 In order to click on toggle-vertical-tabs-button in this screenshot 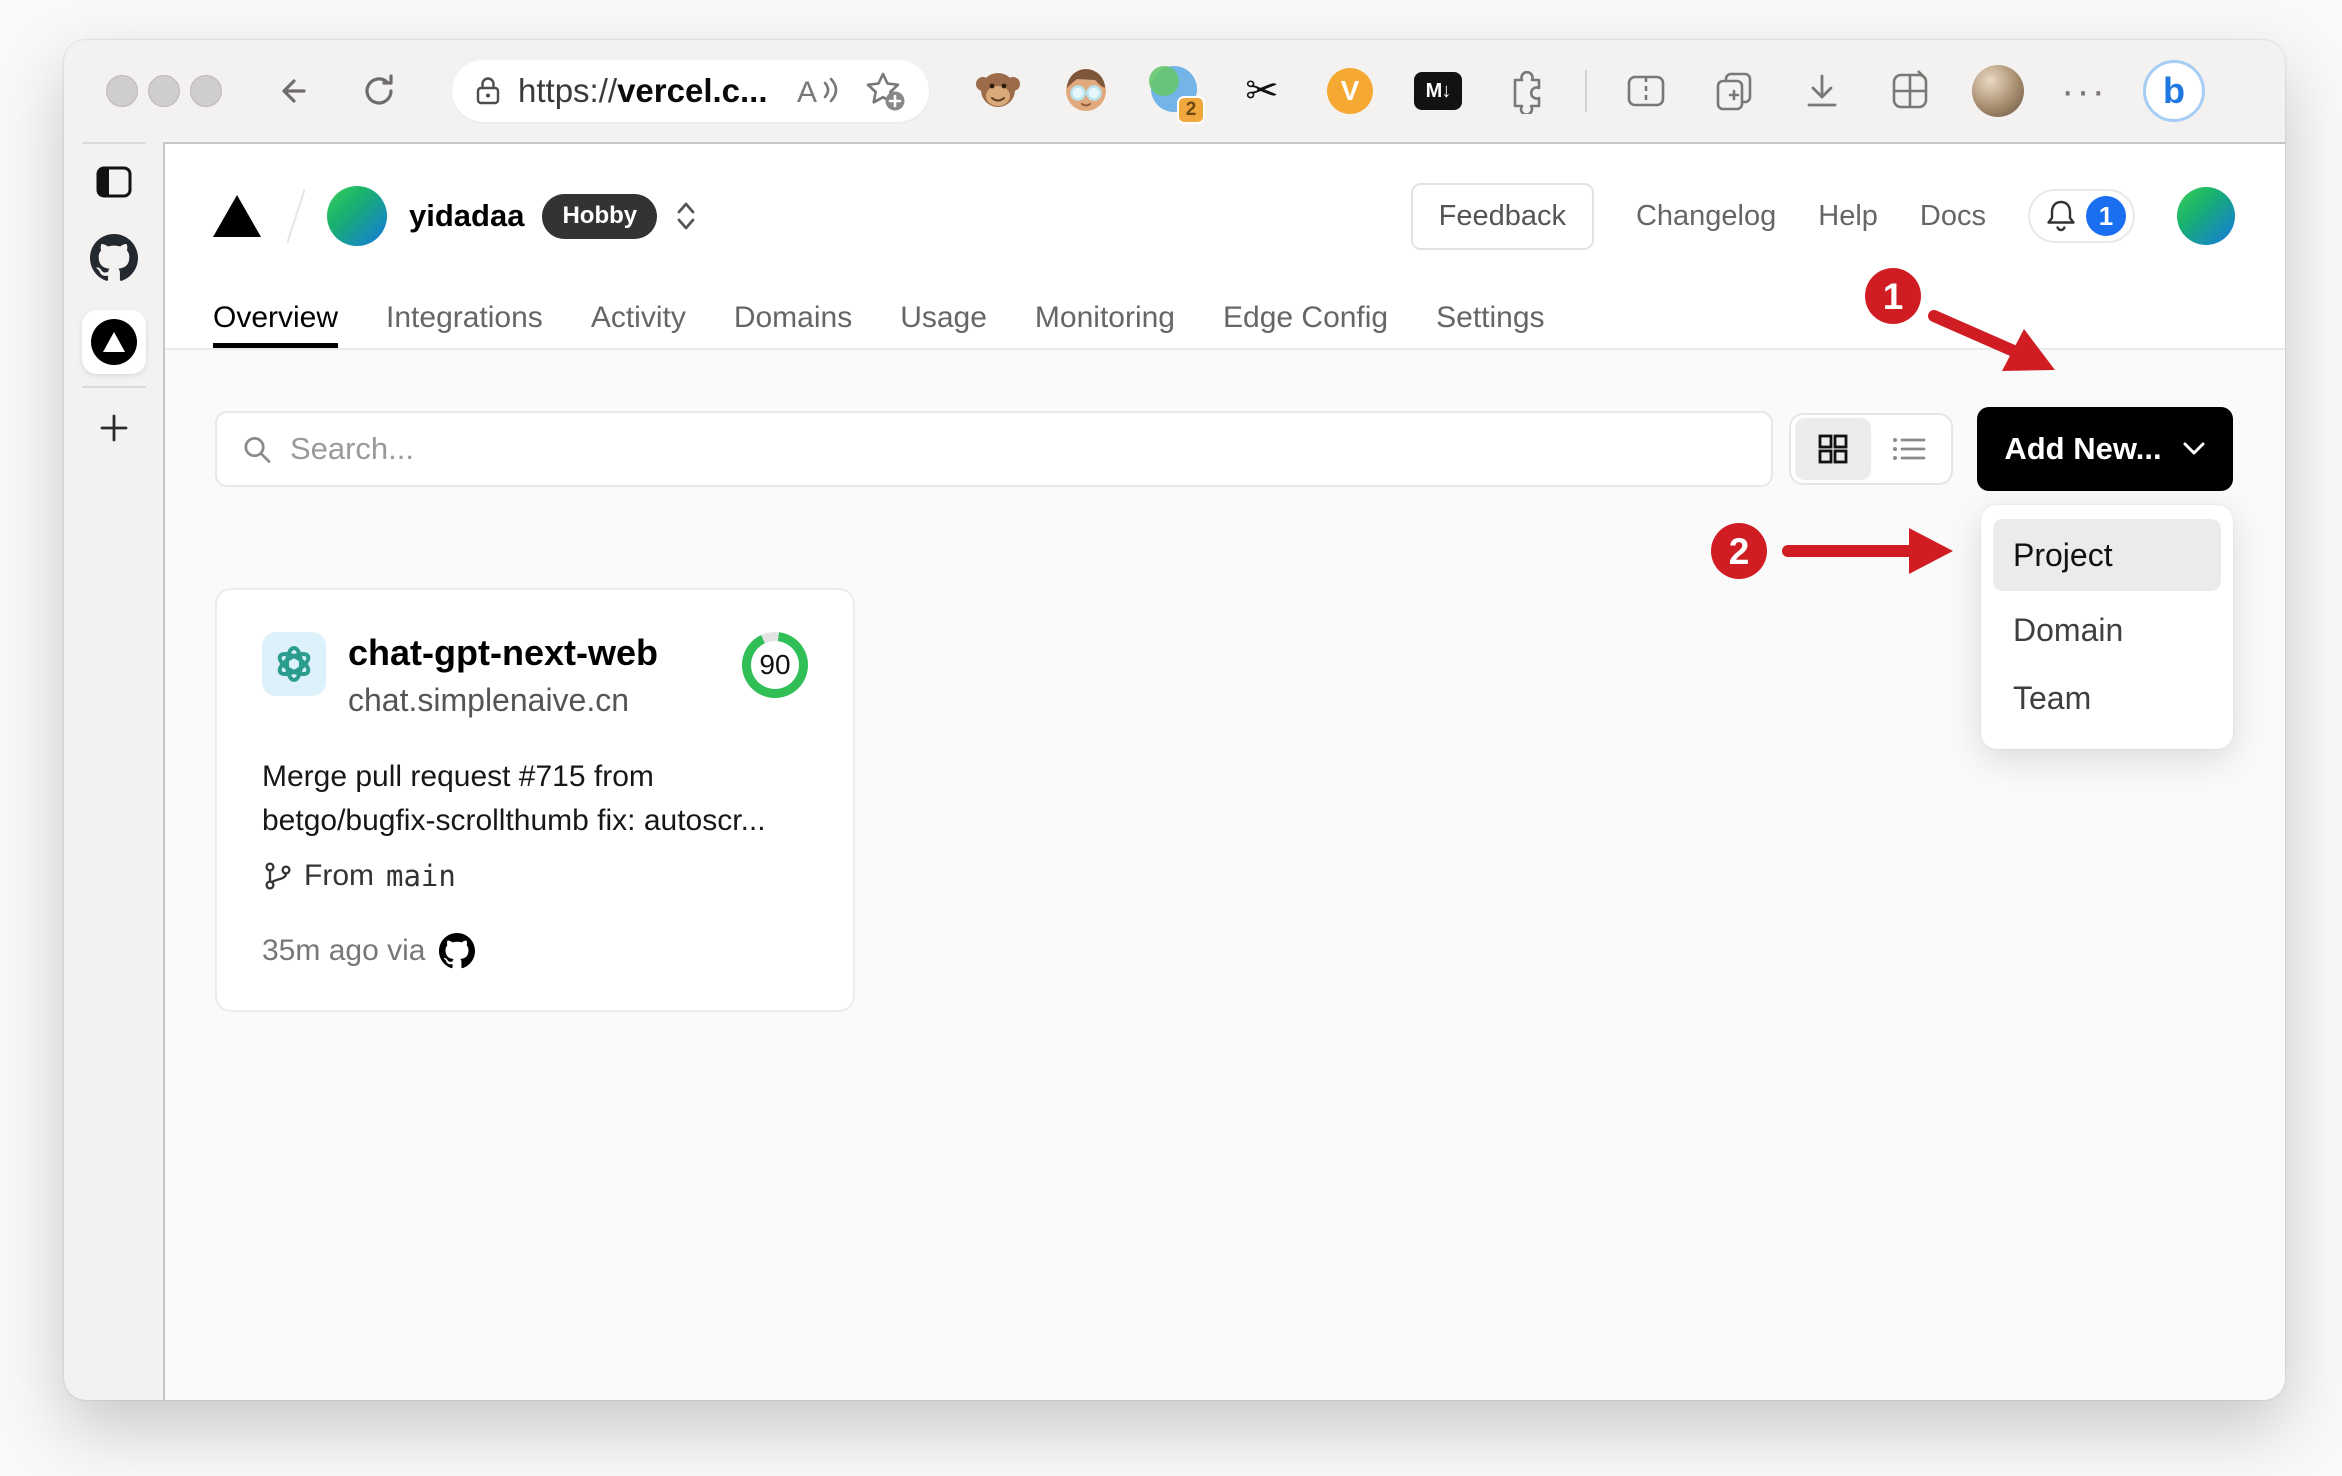, I will do `click(114, 182)`.